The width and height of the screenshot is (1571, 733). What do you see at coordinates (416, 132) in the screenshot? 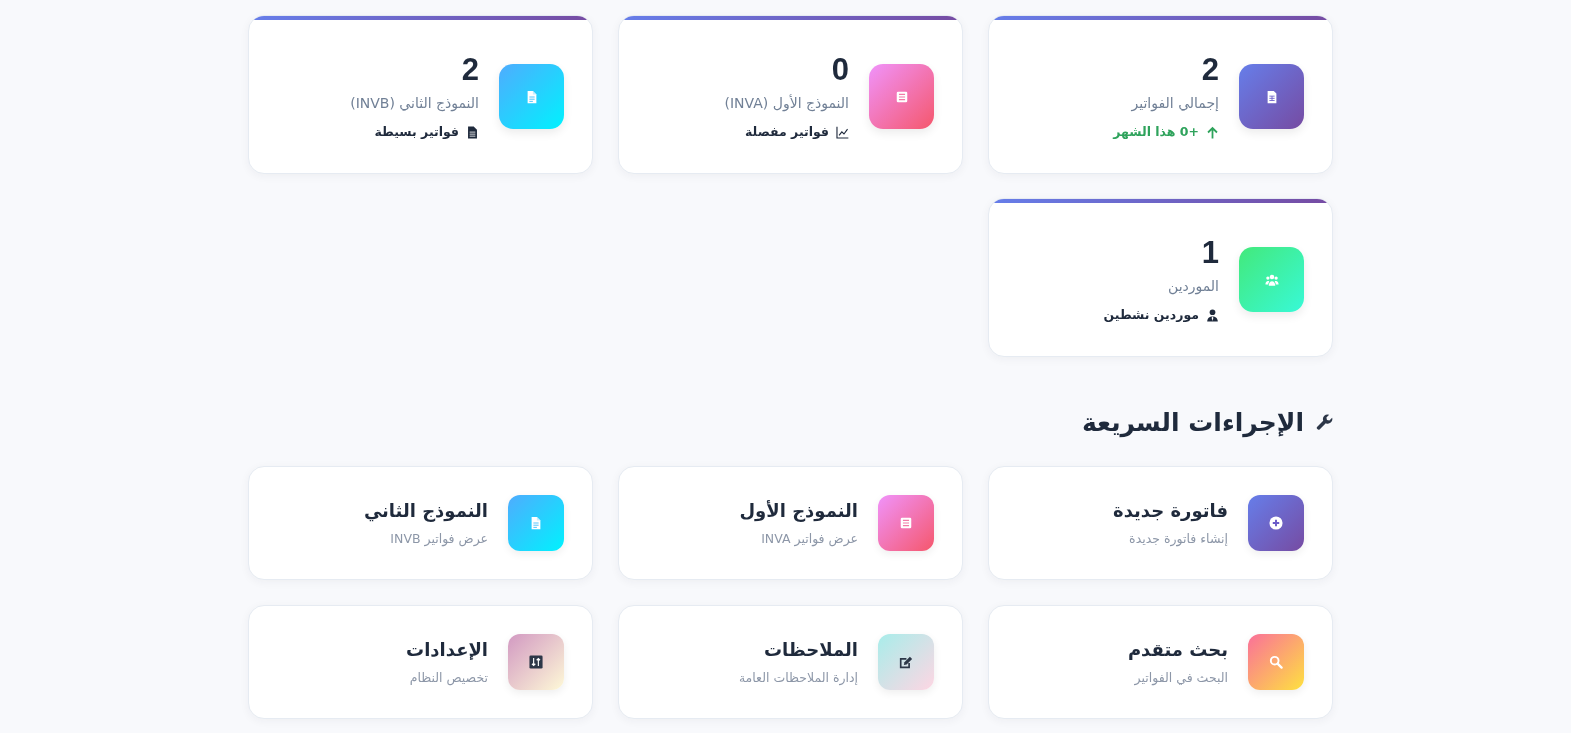
I see `stat-note: فواتير بسيطة` at bounding box center [416, 132].